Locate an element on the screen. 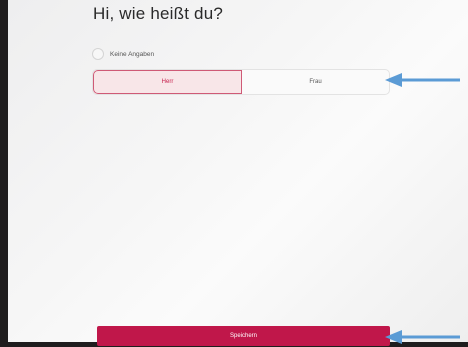  radio-button is located at coordinates (98, 54).